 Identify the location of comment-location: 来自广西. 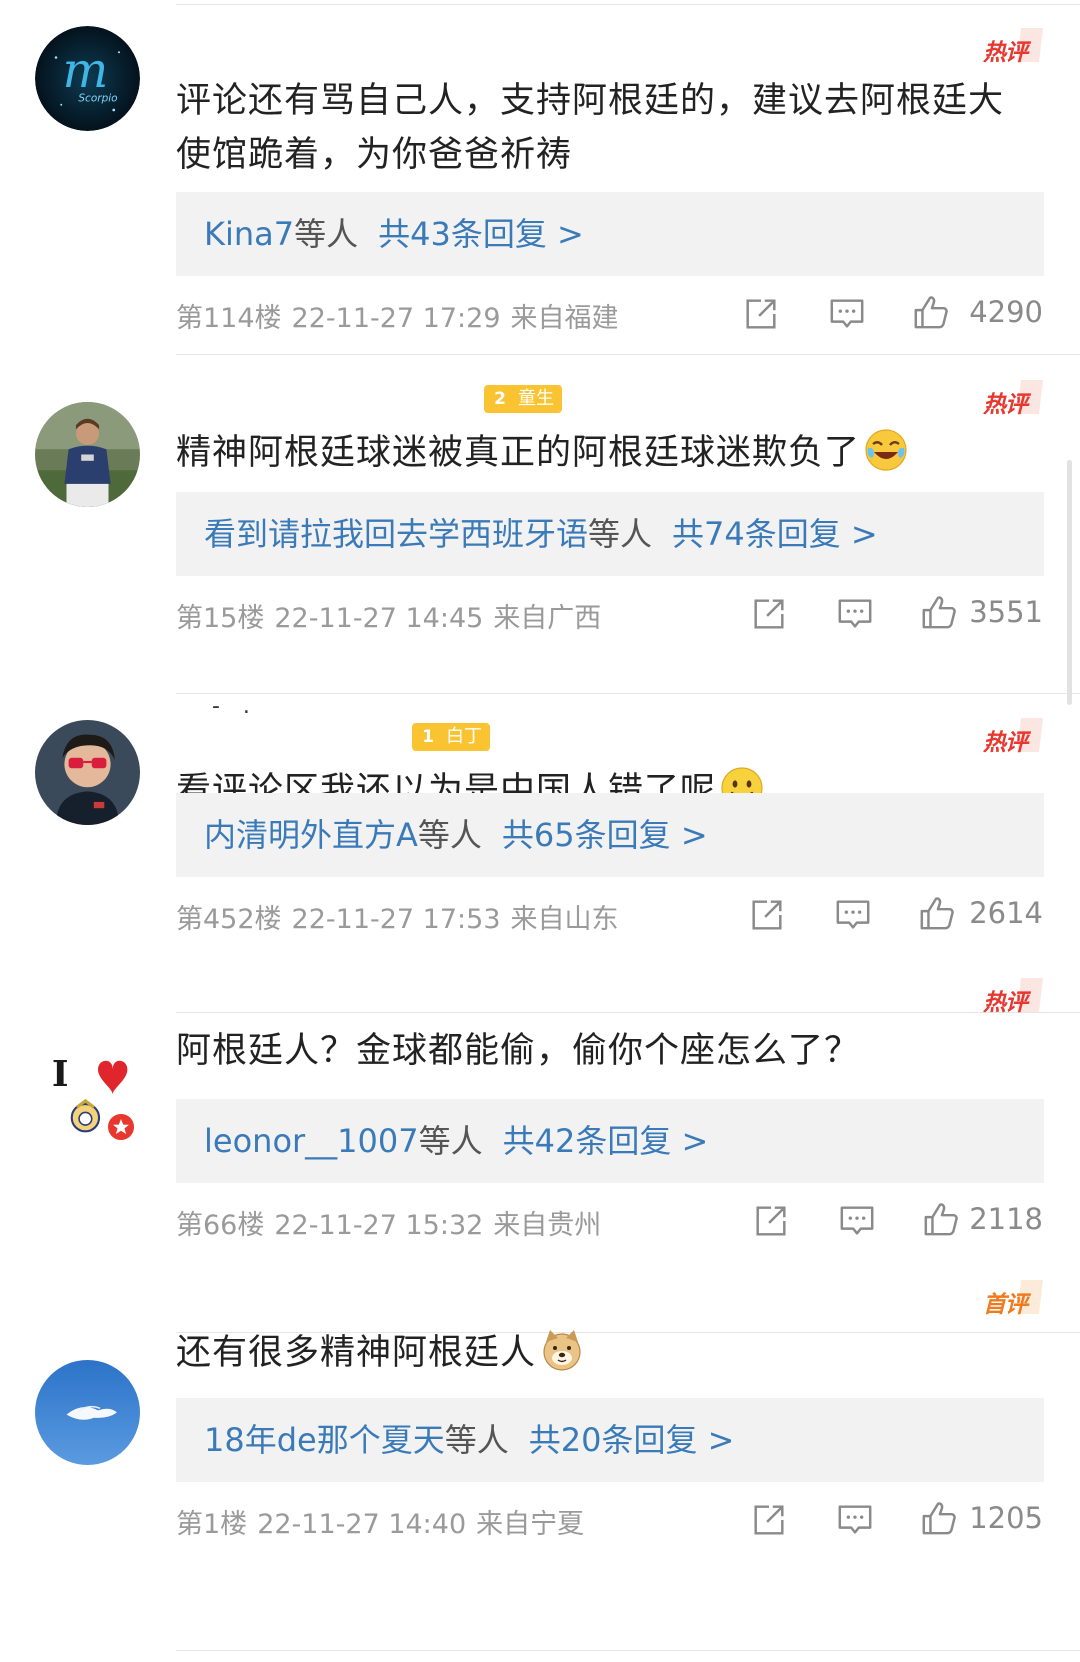
(547, 618).